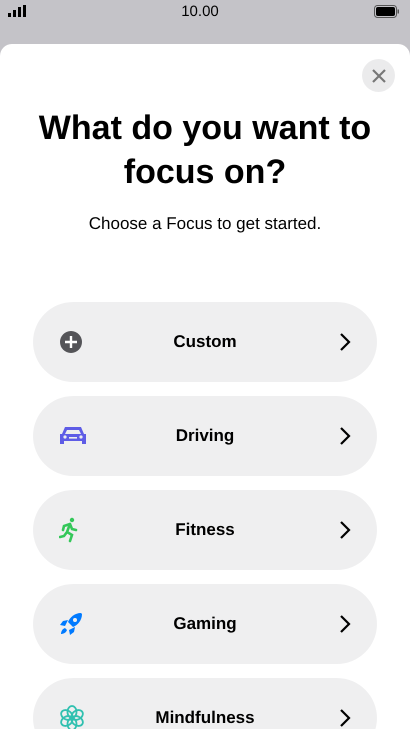 The image size is (410, 729). I want to click on close-icon, so click(379, 75).